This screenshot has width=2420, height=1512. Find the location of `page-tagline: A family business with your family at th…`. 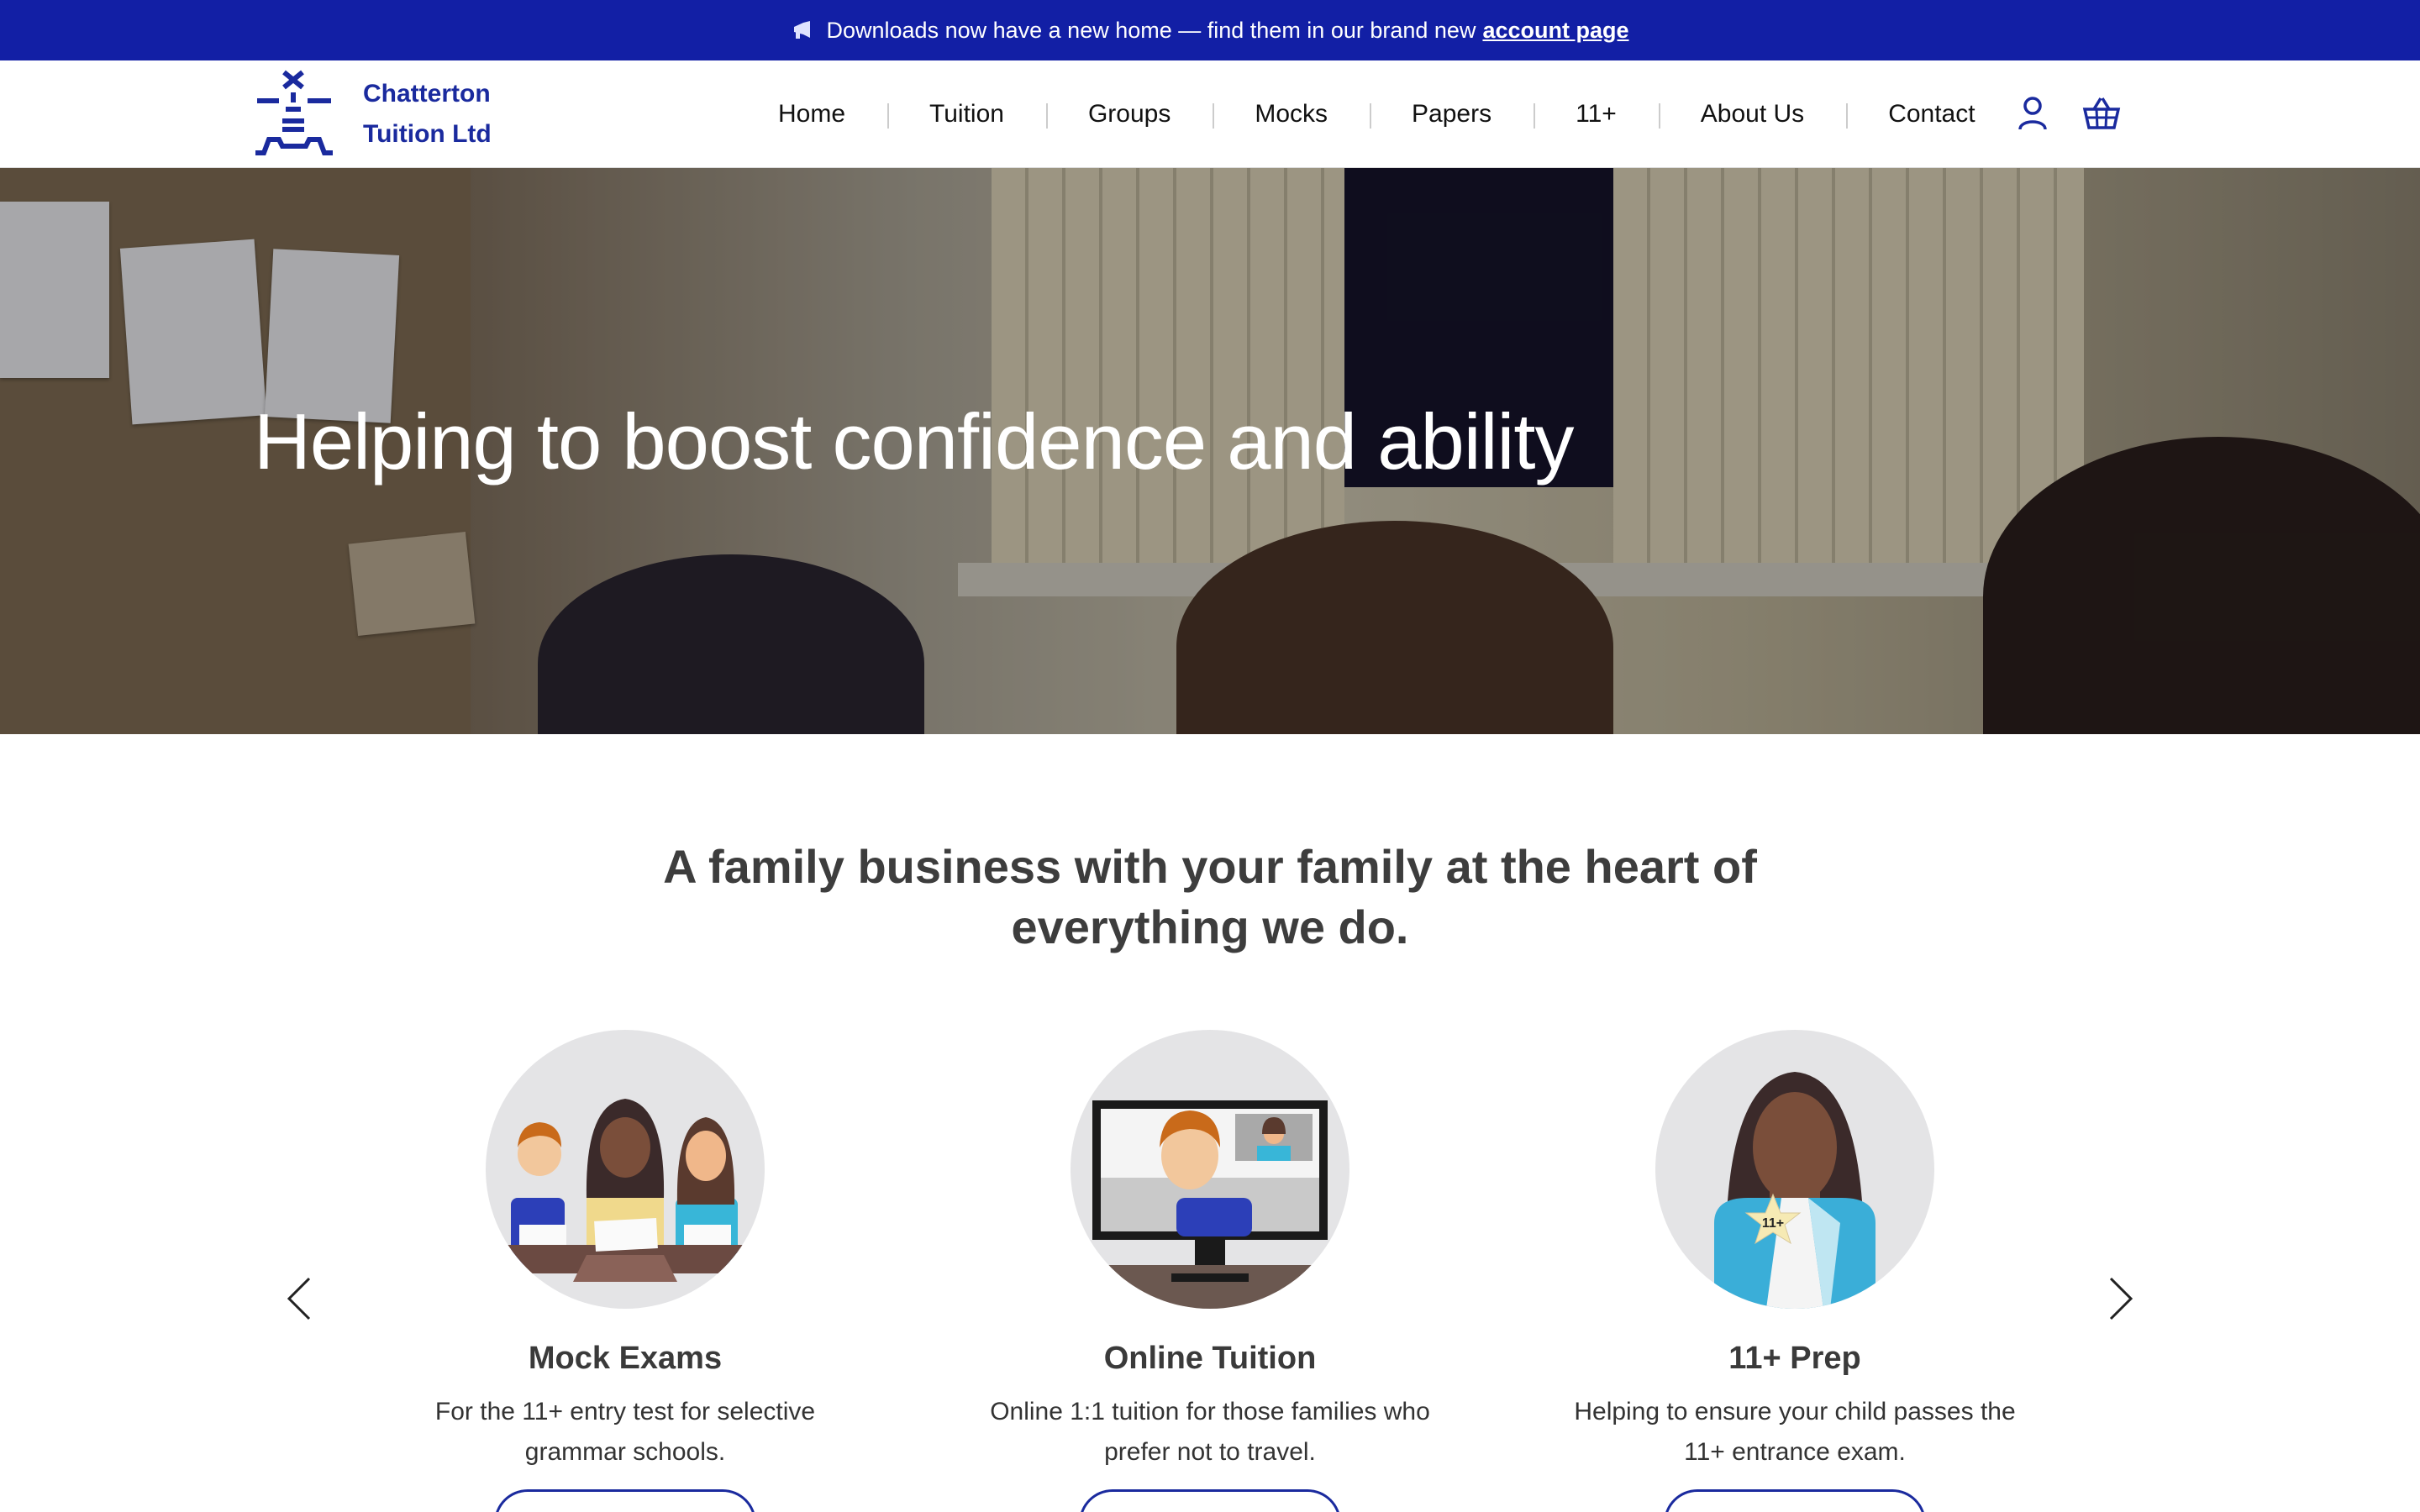

page-tagline: A family business with your family at th… is located at coordinates (1210, 896).